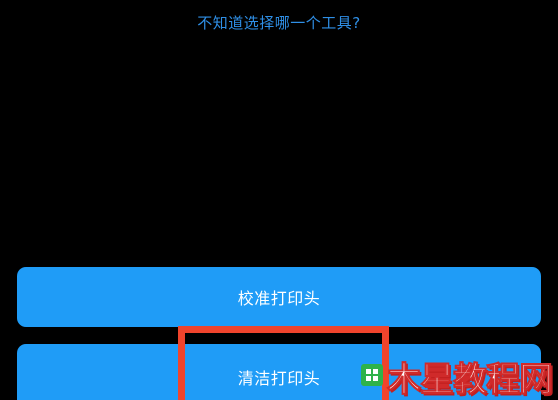  What do you see at coordinates (470, 380) in the screenshot?
I see `watermark-text: 木星教程网` at bounding box center [470, 380].